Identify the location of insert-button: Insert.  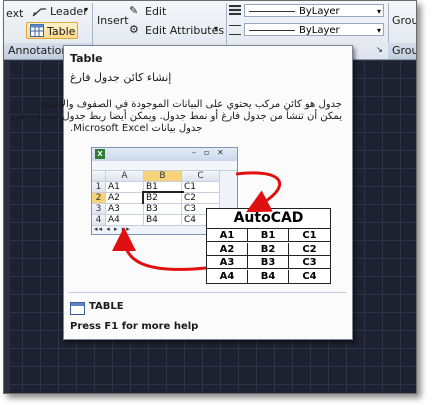
(113, 20).